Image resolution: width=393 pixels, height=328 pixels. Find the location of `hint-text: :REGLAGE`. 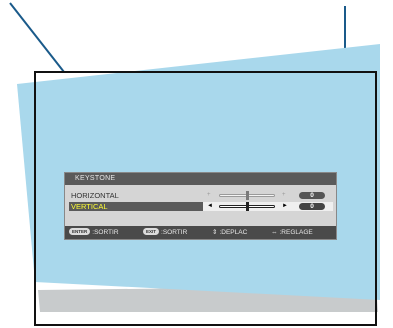

hint-text: :REGLAGE is located at coordinates (296, 232).